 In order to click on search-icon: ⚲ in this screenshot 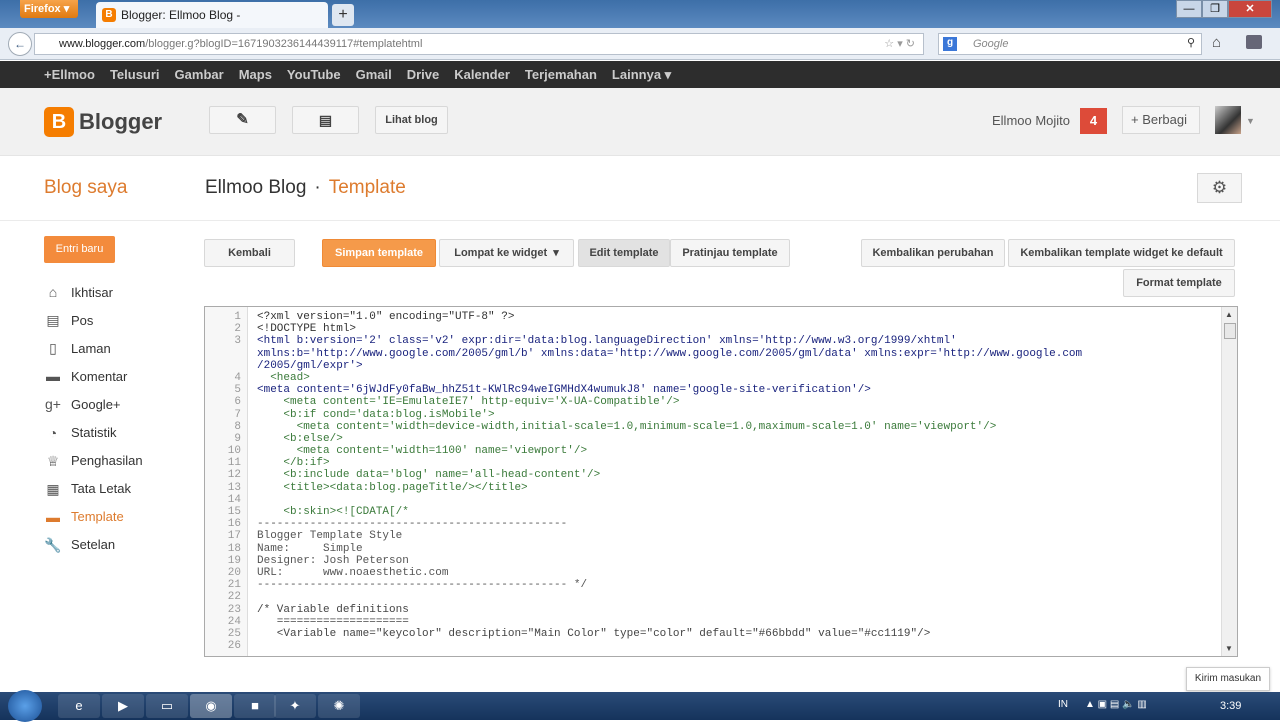, I will do `click(1191, 42)`.